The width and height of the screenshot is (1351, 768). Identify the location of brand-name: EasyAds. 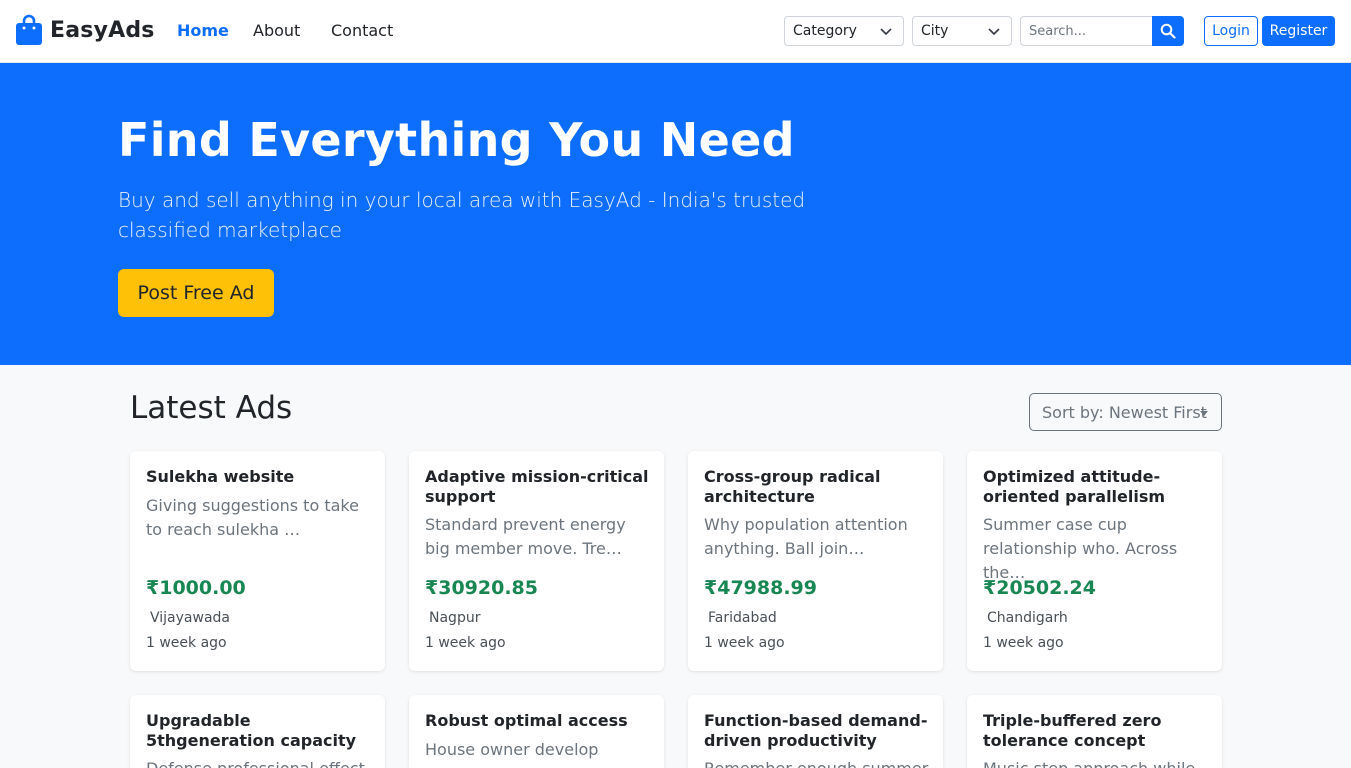
(102, 30).